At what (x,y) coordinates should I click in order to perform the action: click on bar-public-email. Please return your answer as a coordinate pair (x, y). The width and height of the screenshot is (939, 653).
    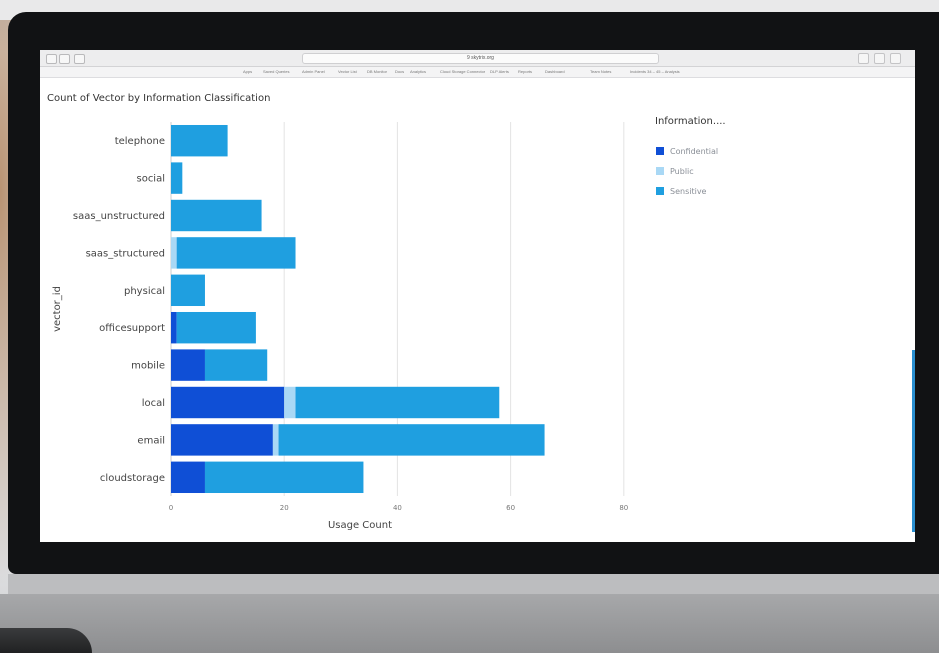
    Looking at the image, I should click on (275, 440).